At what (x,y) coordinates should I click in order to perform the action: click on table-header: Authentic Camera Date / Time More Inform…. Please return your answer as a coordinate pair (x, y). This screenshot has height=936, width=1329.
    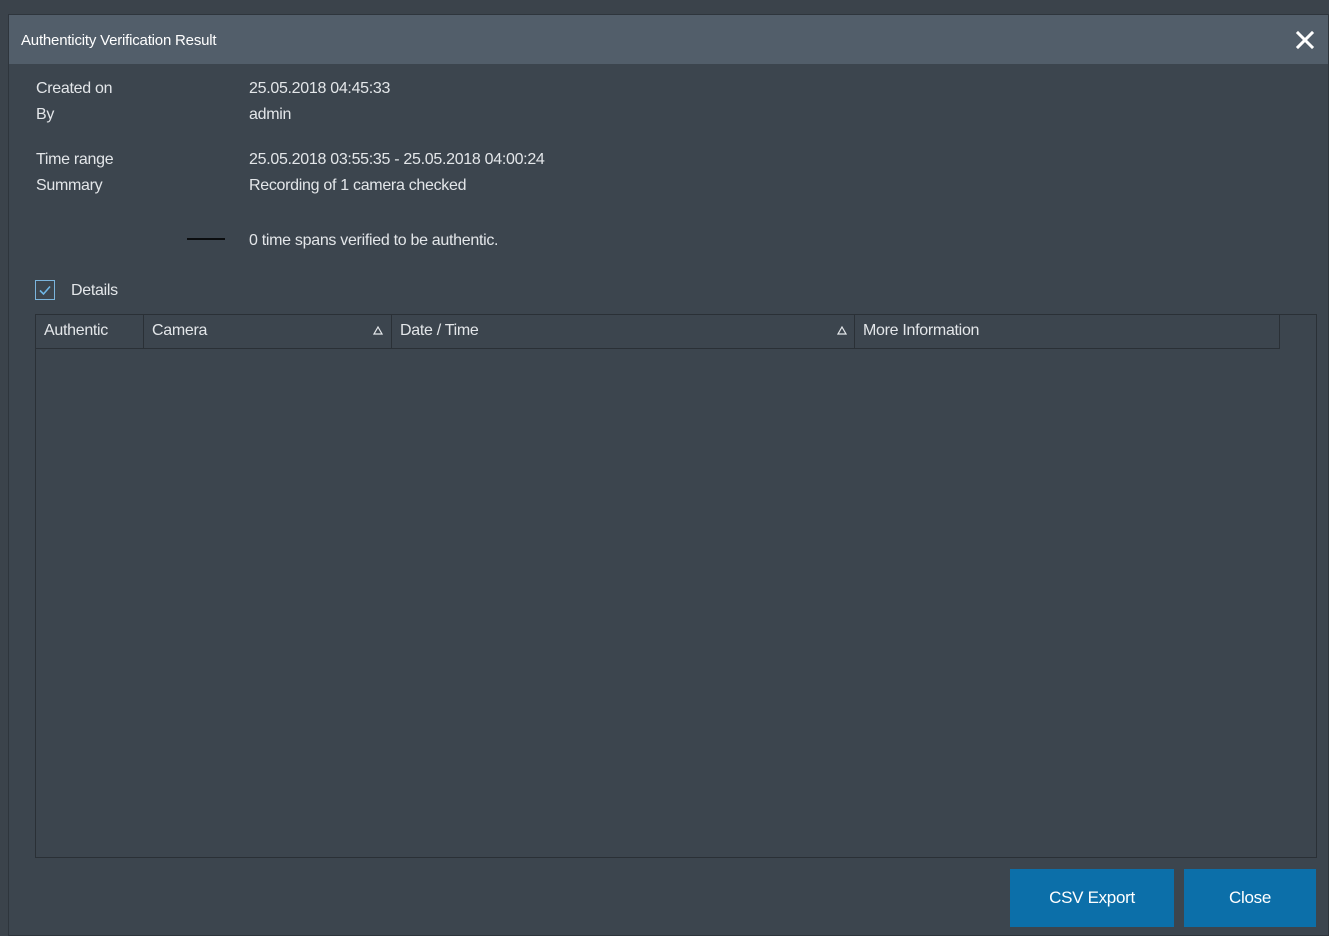
    Looking at the image, I should click on (658, 332).